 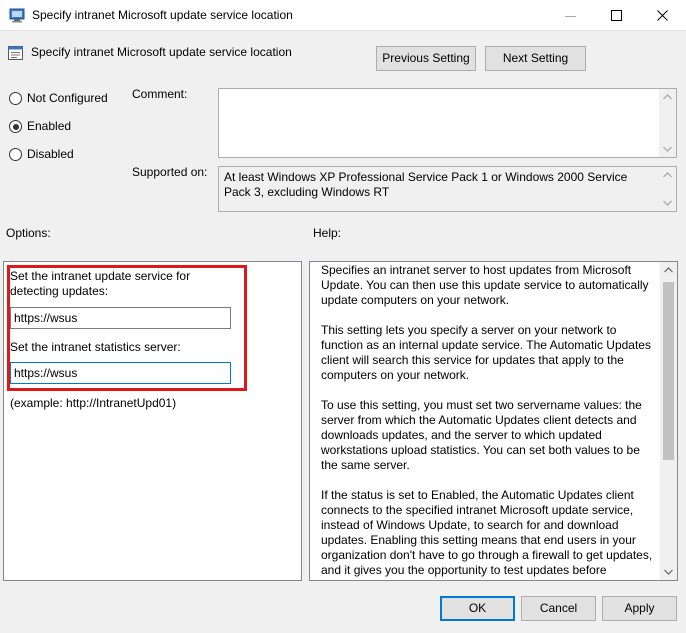 What do you see at coordinates (49, 126) in the screenshot?
I see `radio-label: Enabled` at bounding box center [49, 126].